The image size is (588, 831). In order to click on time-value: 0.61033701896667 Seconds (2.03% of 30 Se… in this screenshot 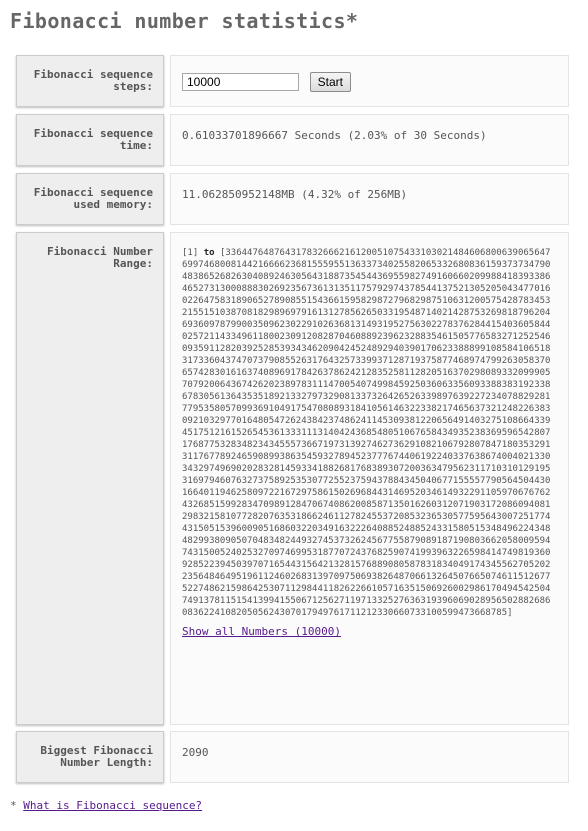, I will do `click(369, 140)`.